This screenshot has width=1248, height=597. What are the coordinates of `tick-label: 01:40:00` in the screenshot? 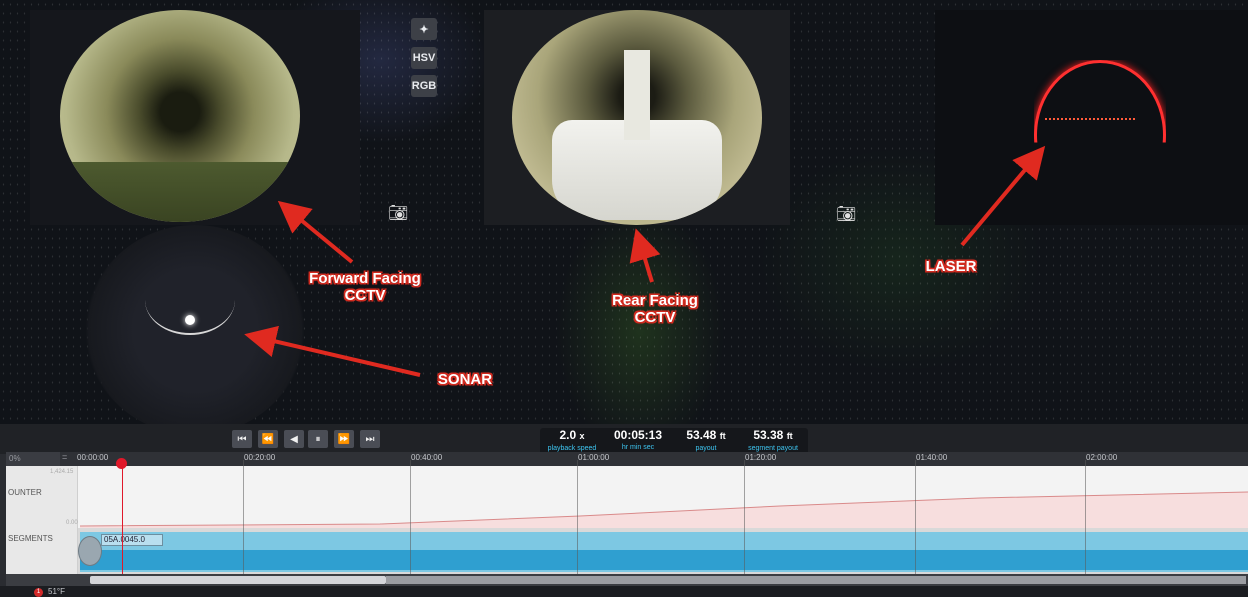 It's located at (932, 457).